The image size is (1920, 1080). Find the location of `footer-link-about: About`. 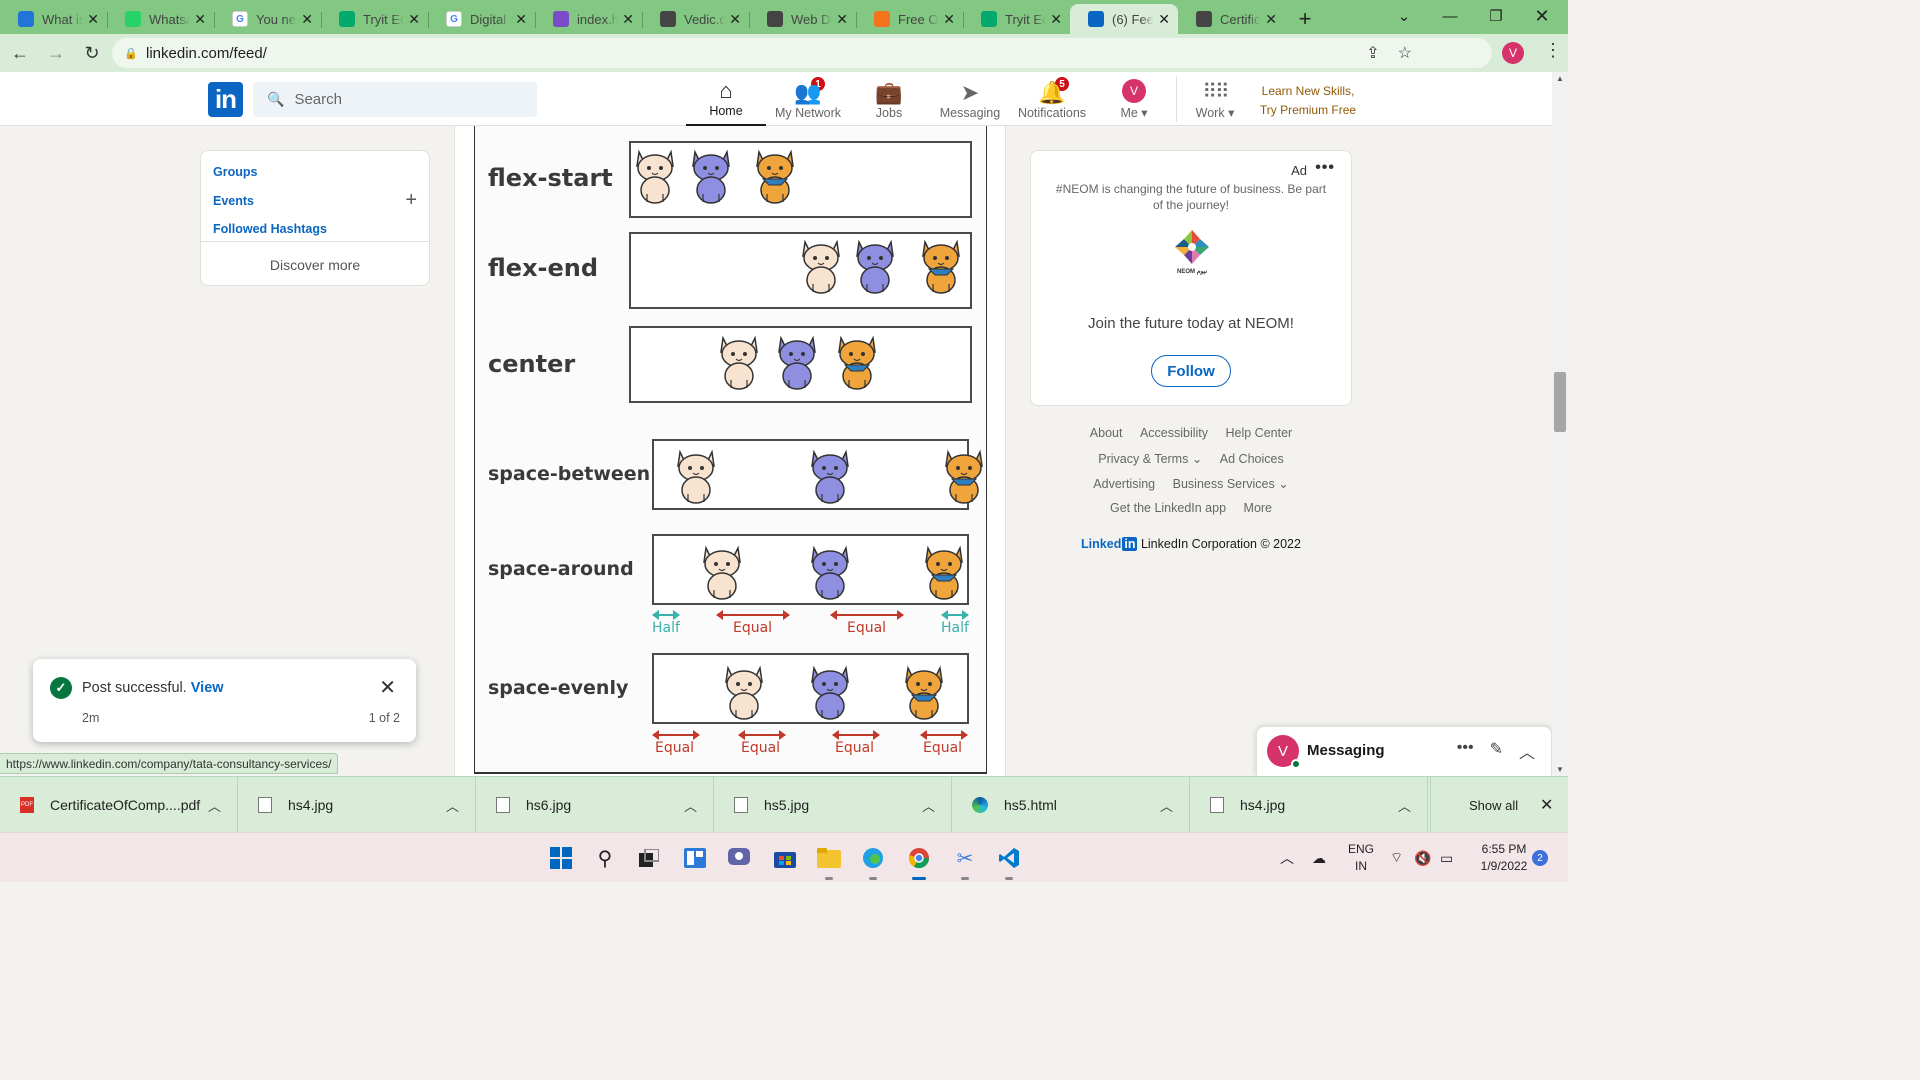

footer-link-about: About is located at coordinates (1106, 433).